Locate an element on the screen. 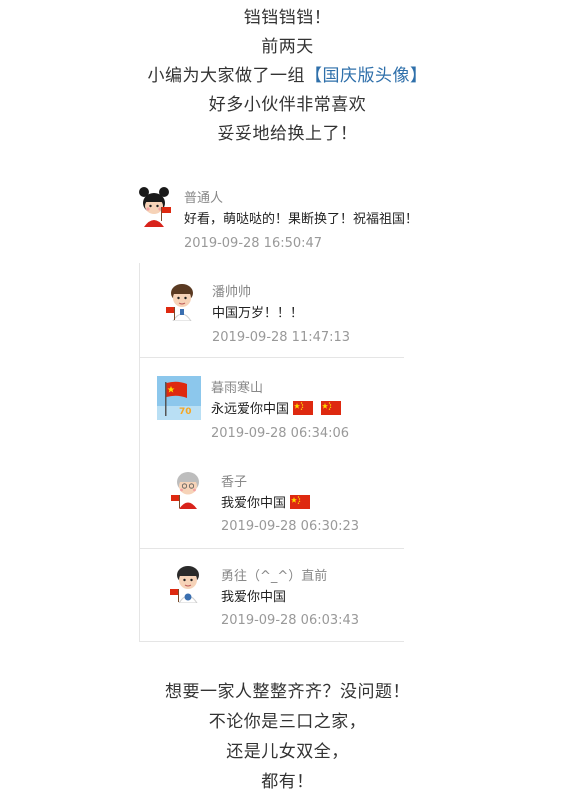 The image size is (575, 812). comment-timestamp: 2019-09-28 06:03:43 is located at coordinates (290, 620).